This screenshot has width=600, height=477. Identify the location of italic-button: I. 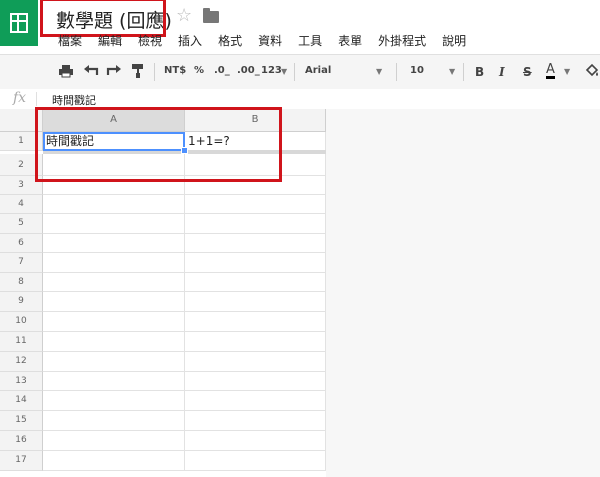
(502, 72).